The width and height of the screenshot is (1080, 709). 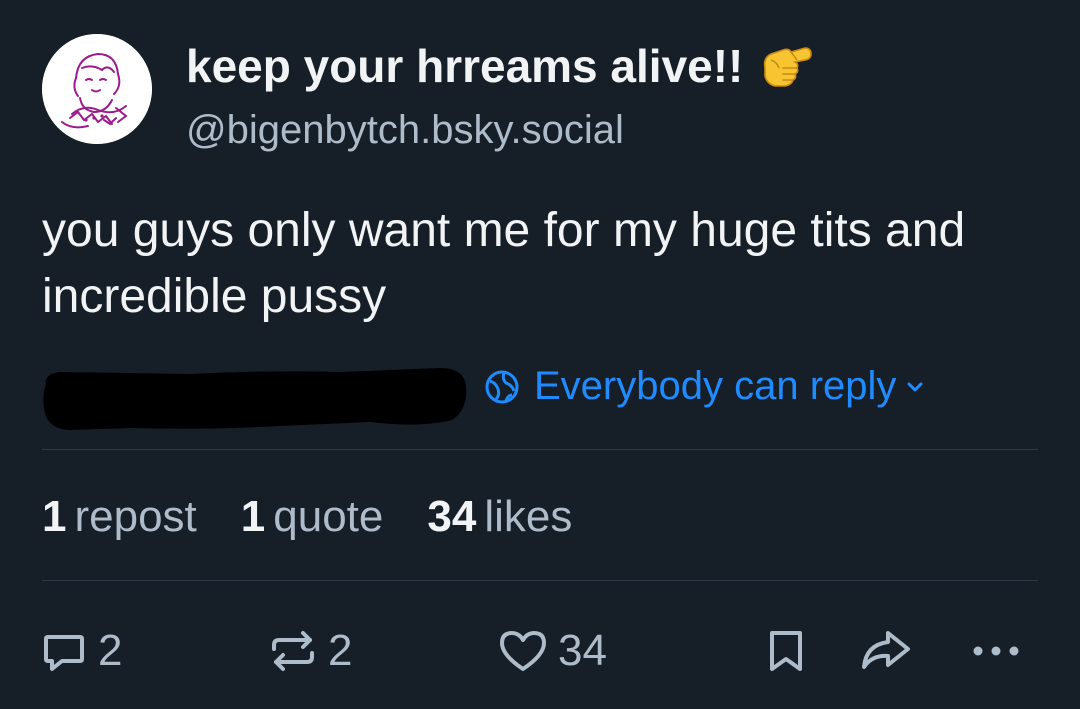 I want to click on share-arrow-icon, so click(x=886, y=650).